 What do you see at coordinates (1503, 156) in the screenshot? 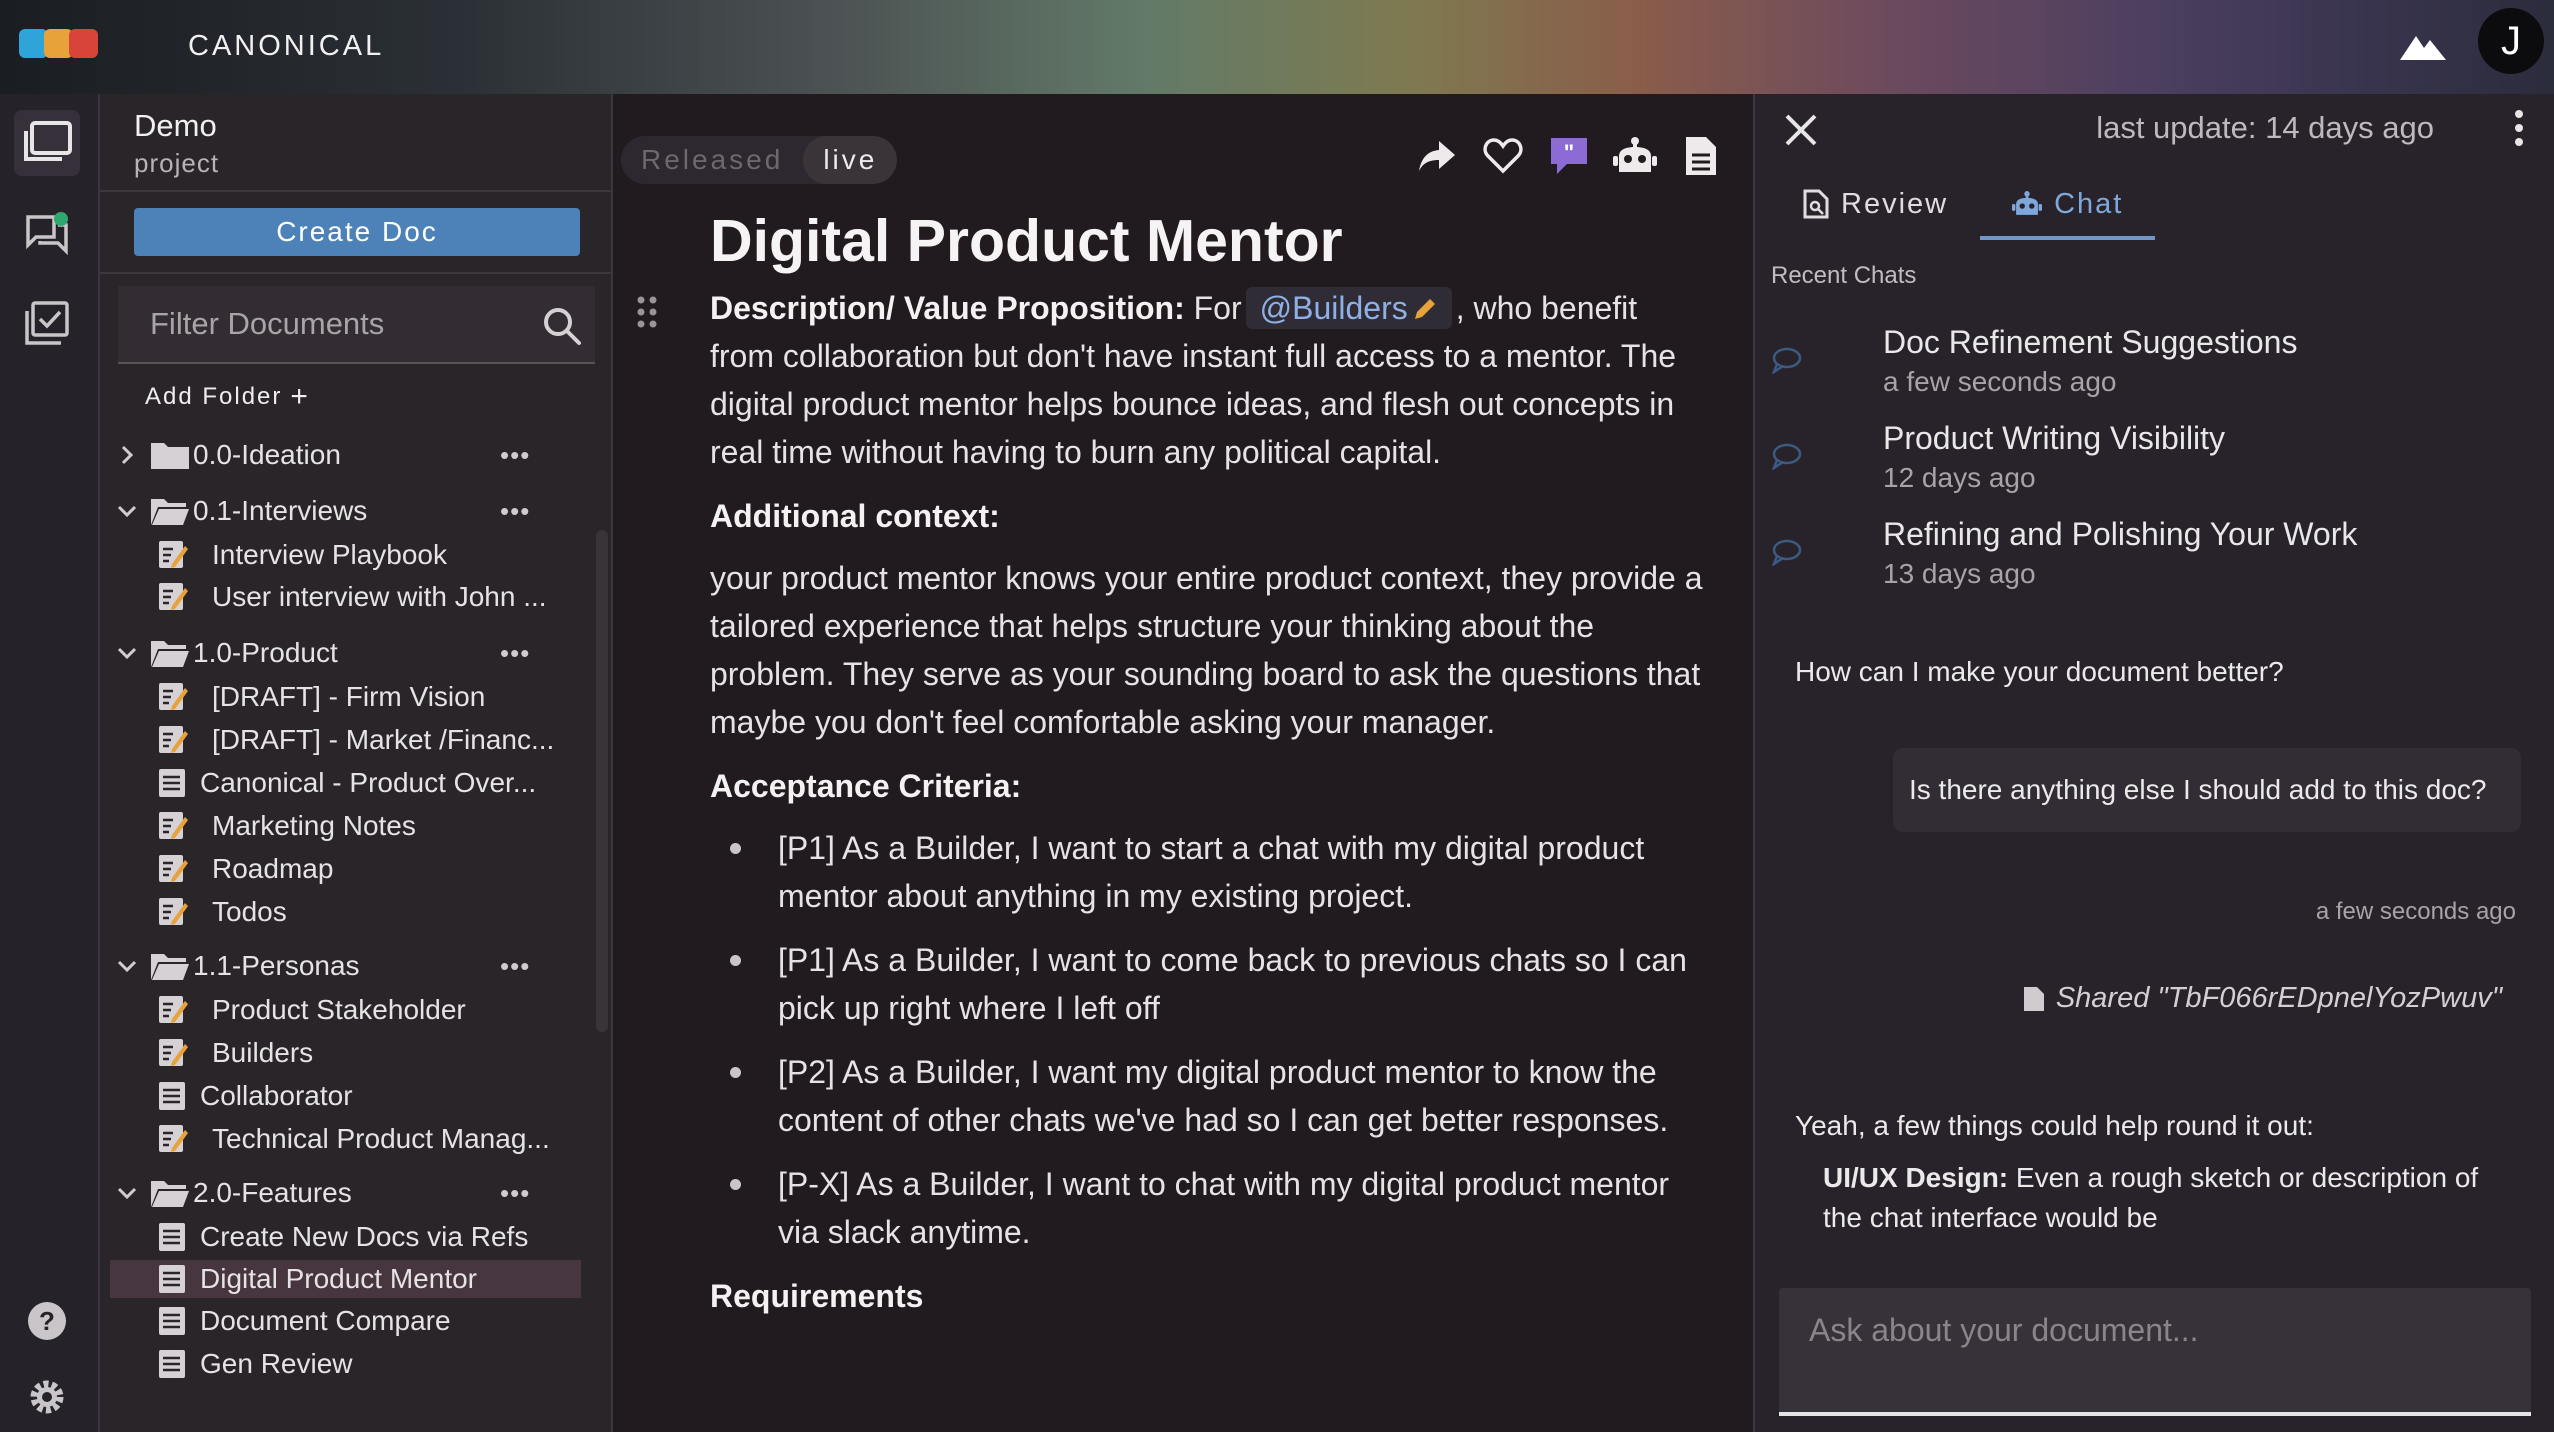
I see `favorite-button` at bounding box center [1503, 156].